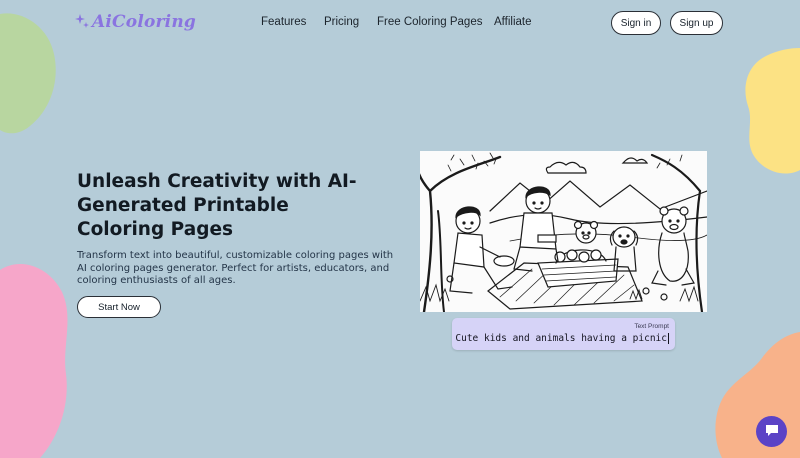 This screenshot has height=458, width=800. What do you see at coordinates (770, 113) in the screenshot?
I see `yellow-blob` at bounding box center [770, 113].